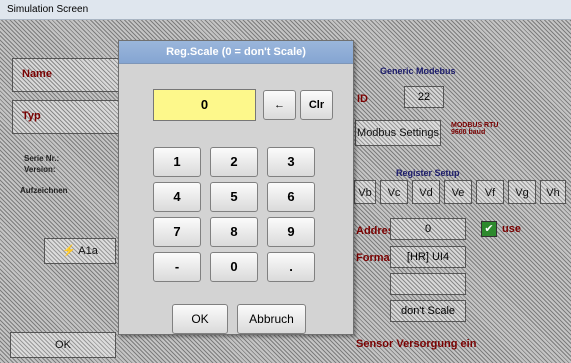 This screenshot has height=363, width=571. I want to click on clear-button: Clr, so click(316, 105).